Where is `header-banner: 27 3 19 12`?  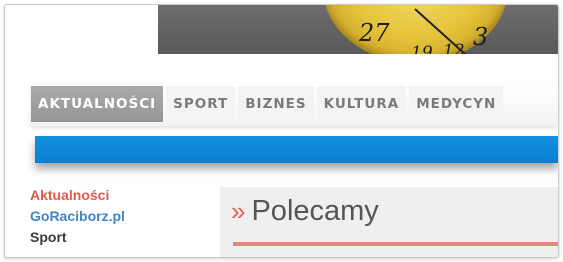
header-banner: 27 3 19 12 is located at coordinates (358, 29).